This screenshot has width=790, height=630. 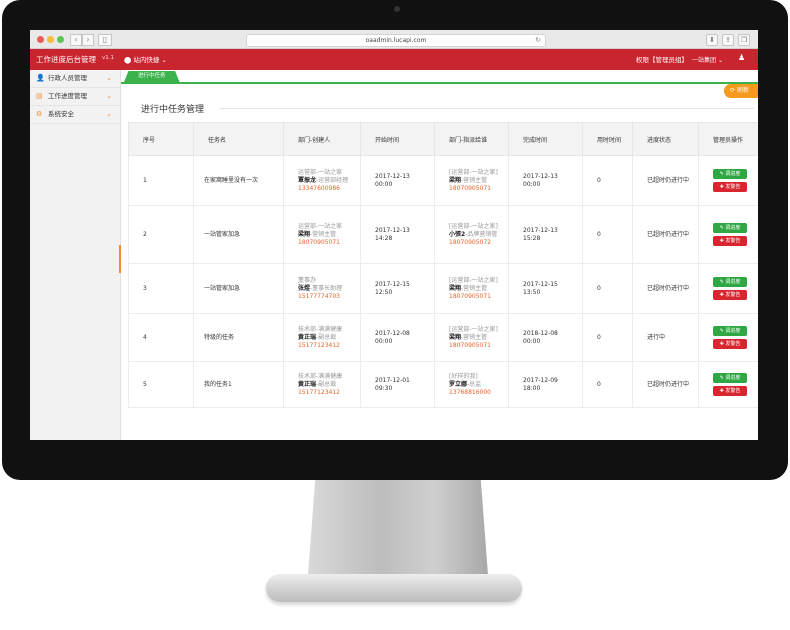 I want to click on creator-title: -董事长助理, so click(x=326, y=288).